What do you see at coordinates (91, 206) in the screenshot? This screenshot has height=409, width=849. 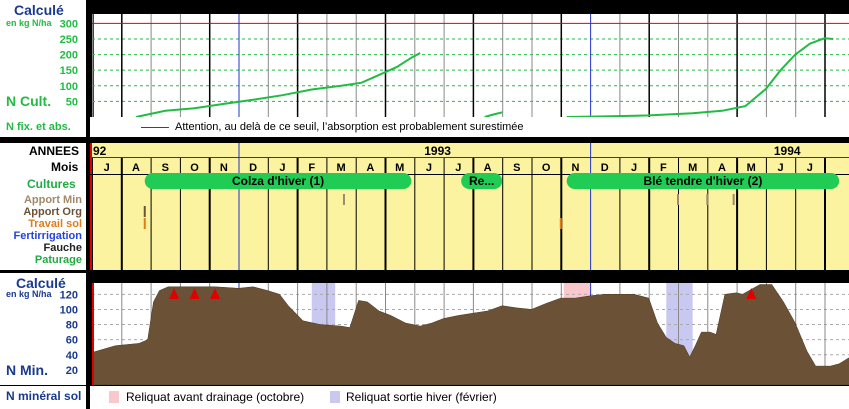 I see `timeline-left-edge` at bounding box center [91, 206].